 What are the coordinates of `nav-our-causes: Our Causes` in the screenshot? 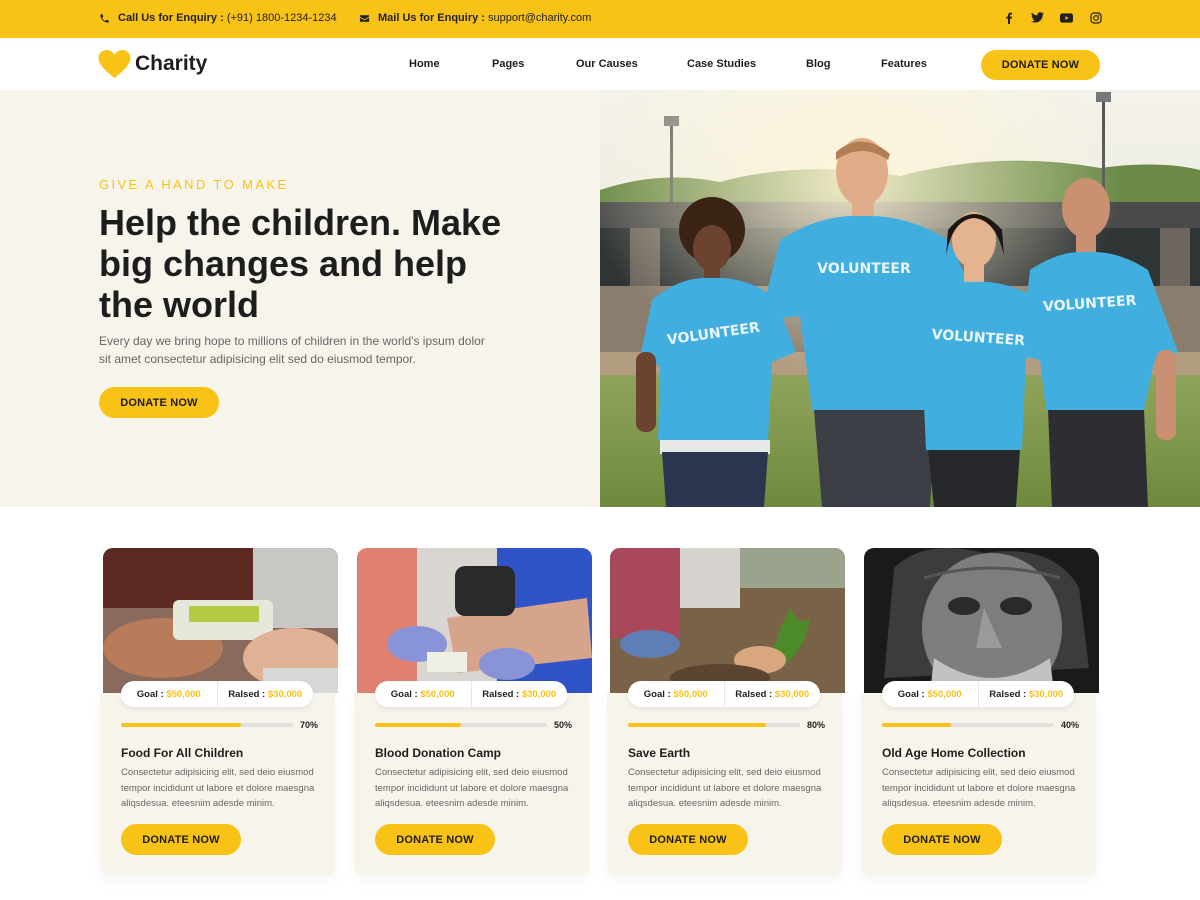 It's located at (607, 64).